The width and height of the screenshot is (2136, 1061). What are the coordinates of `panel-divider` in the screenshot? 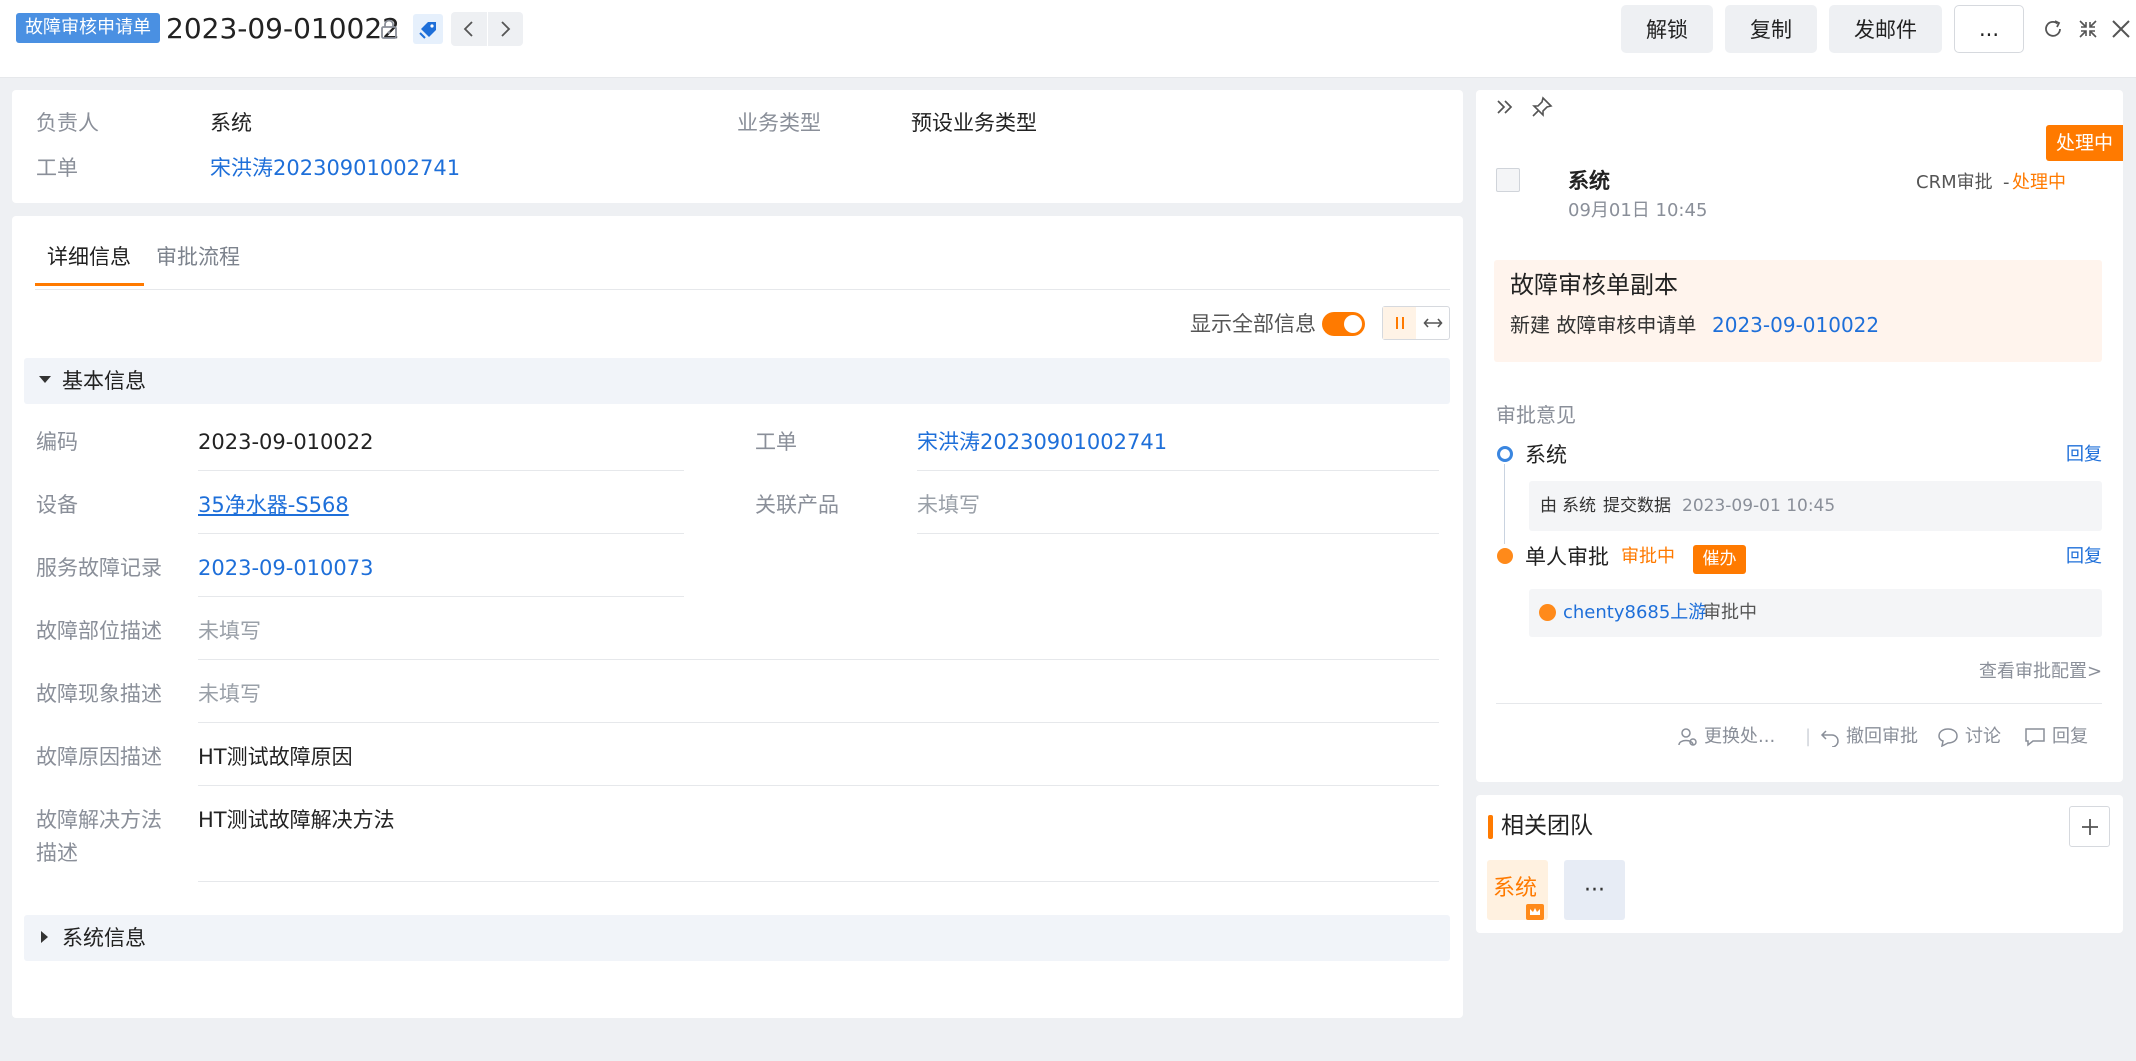 It's located at (1799, 703).